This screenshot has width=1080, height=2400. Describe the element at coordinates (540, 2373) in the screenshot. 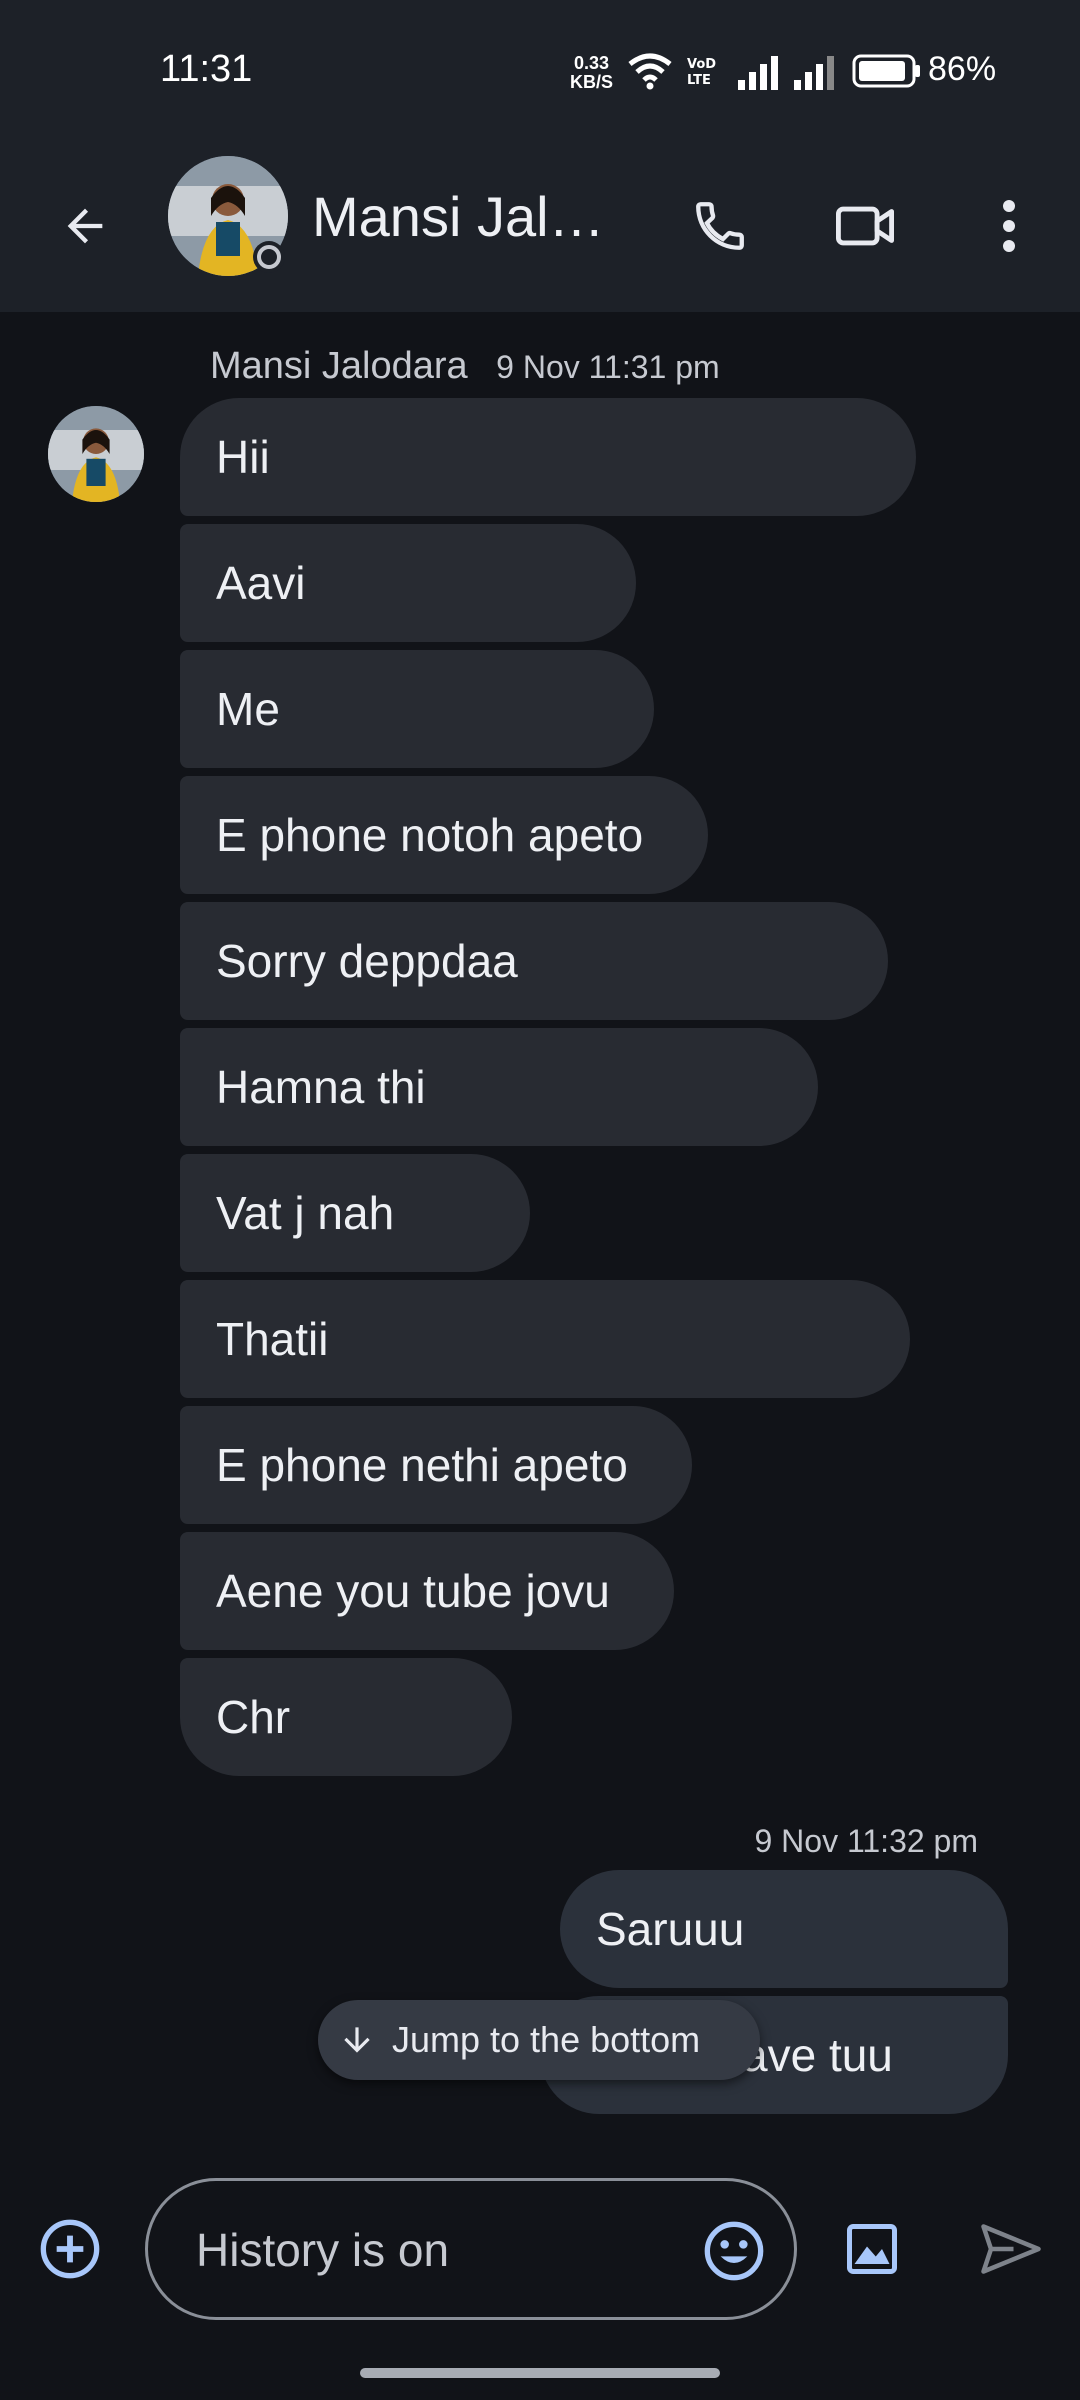

I see `home-indicator` at that location.